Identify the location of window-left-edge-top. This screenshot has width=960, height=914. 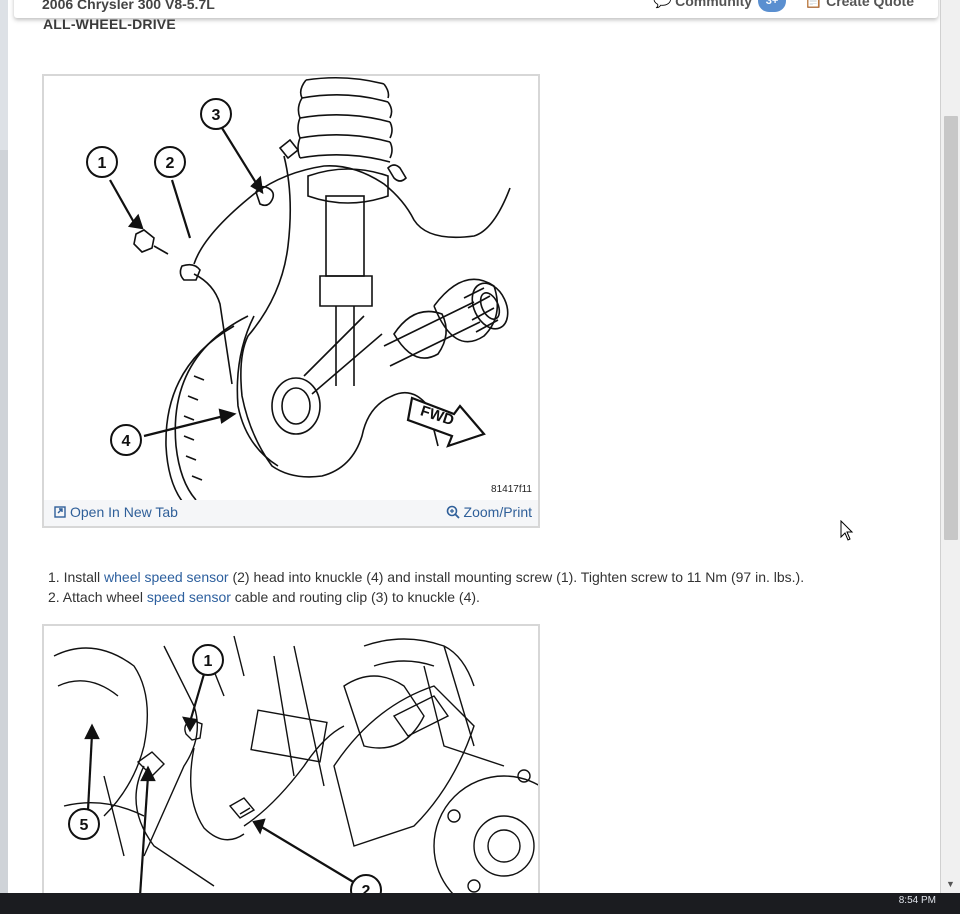
(4, 75).